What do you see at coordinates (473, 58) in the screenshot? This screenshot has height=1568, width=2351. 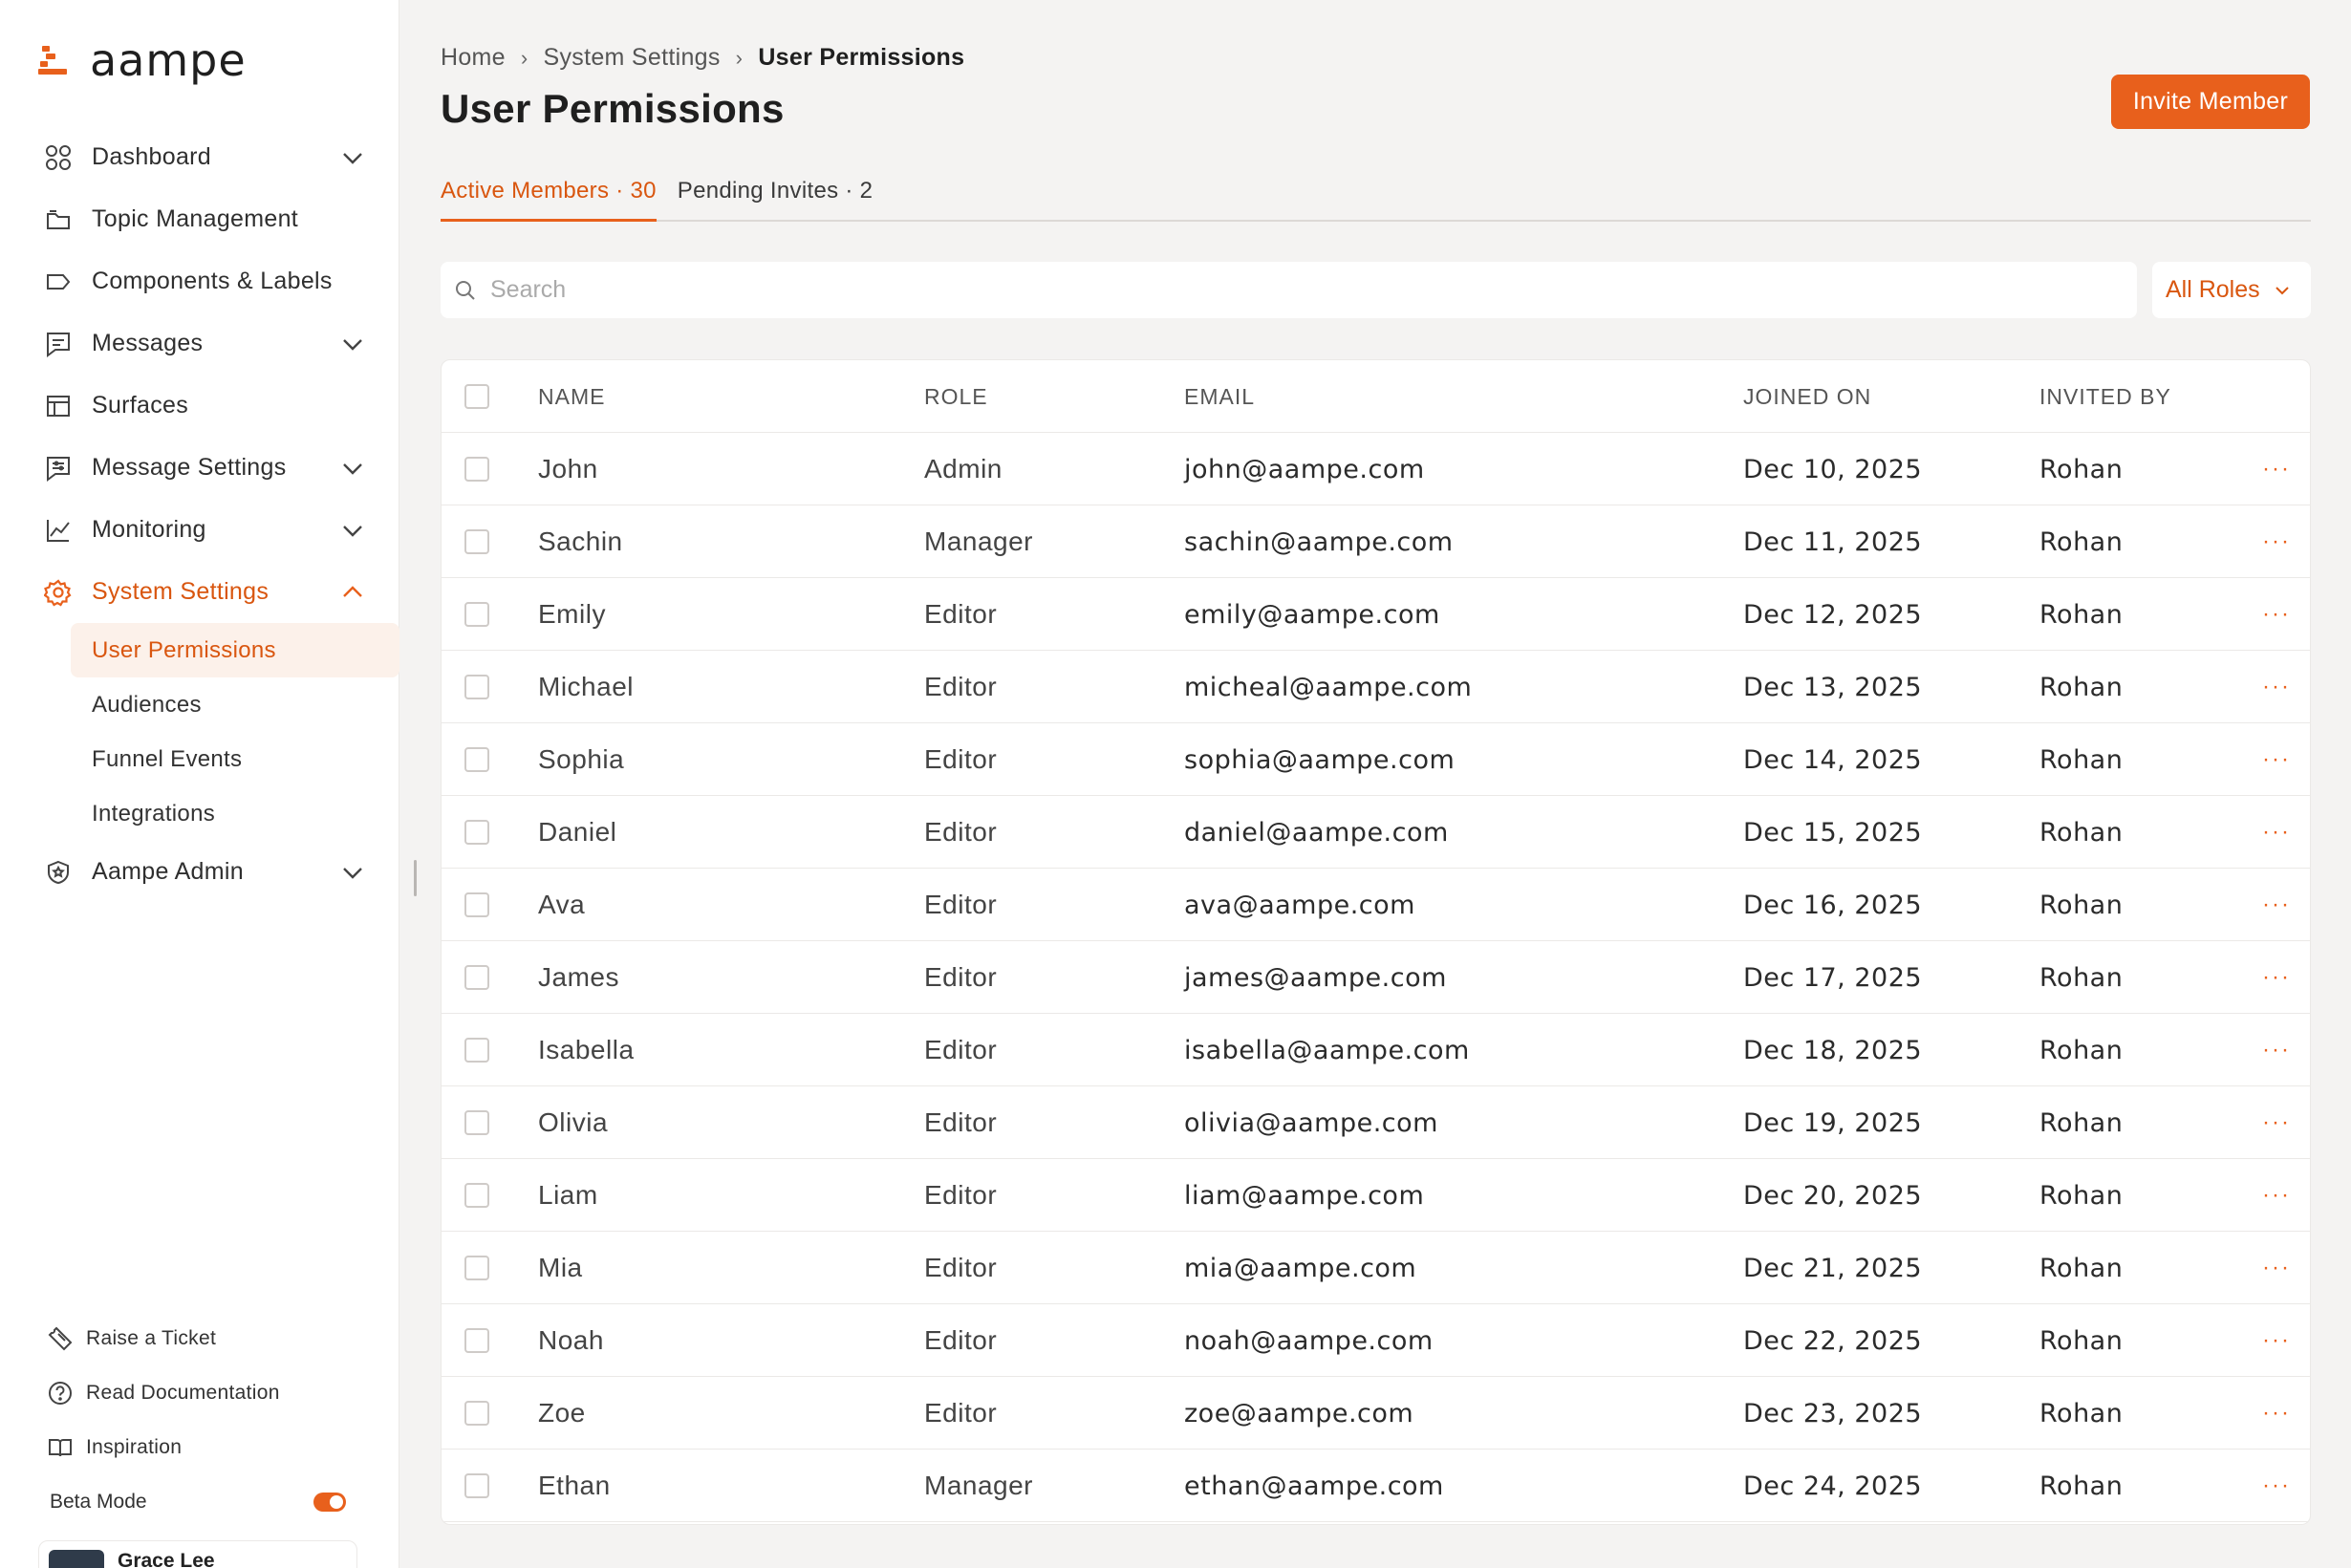 I see `breadcrumb-home: Home` at bounding box center [473, 58].